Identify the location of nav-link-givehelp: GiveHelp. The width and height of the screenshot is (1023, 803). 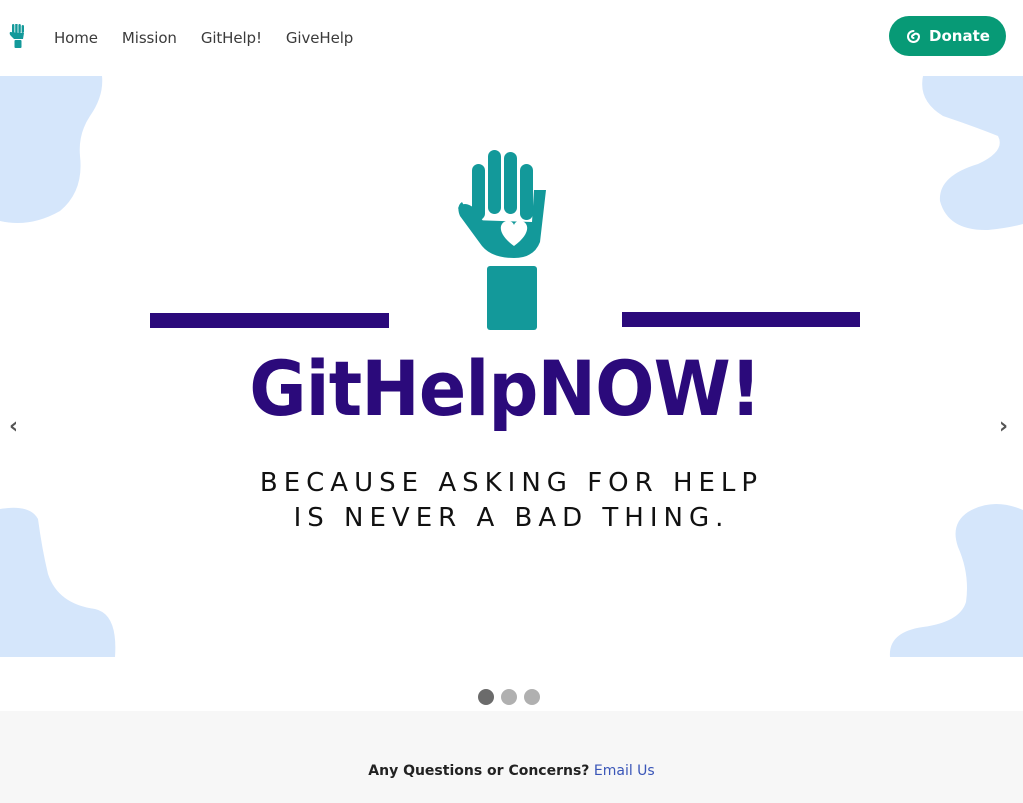
(319, 38).